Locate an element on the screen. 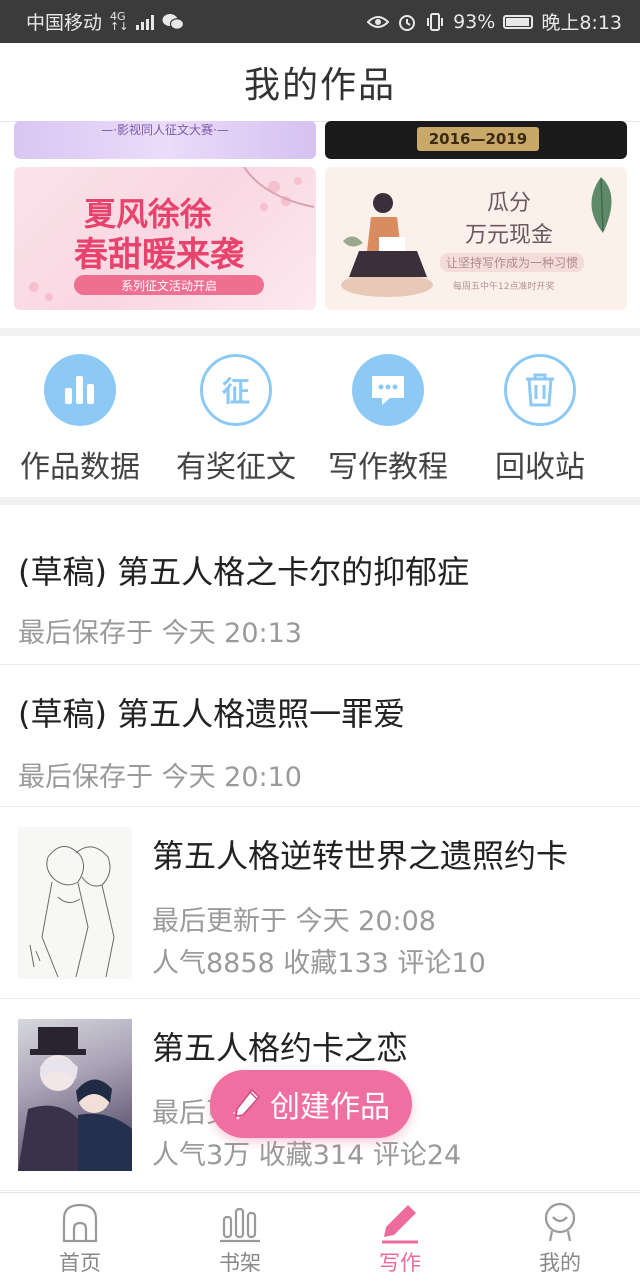 The image size is (640, 1281). home-icon is located at coordinates (80, 1223).